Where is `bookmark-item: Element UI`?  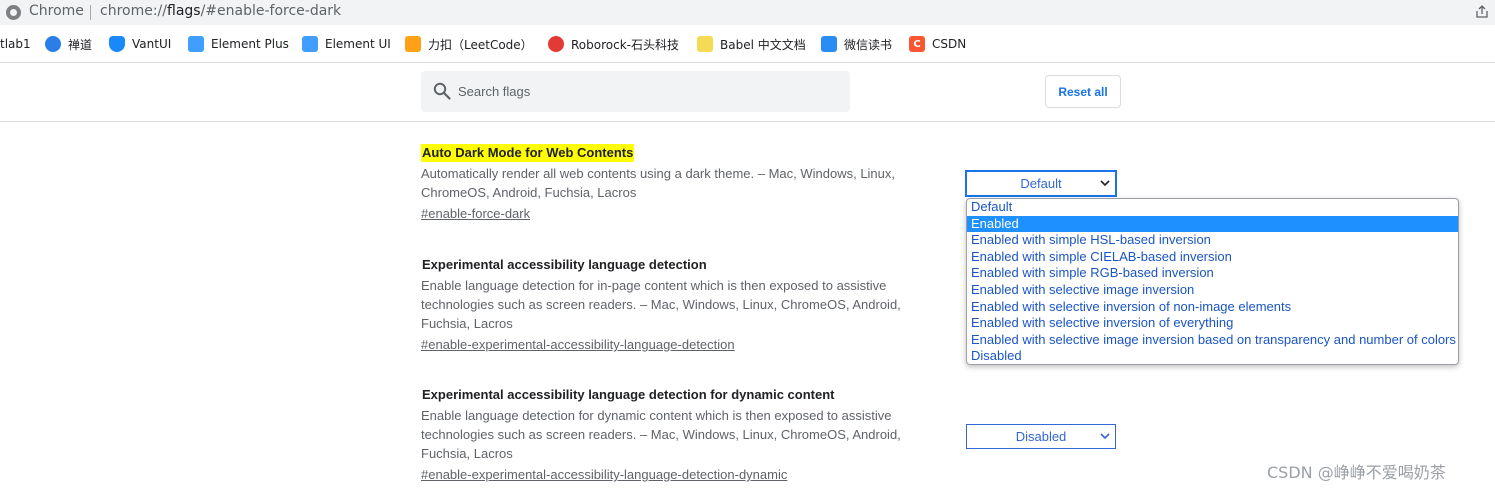
bookmark-item: Element UI is located at coordinates (346, 44).